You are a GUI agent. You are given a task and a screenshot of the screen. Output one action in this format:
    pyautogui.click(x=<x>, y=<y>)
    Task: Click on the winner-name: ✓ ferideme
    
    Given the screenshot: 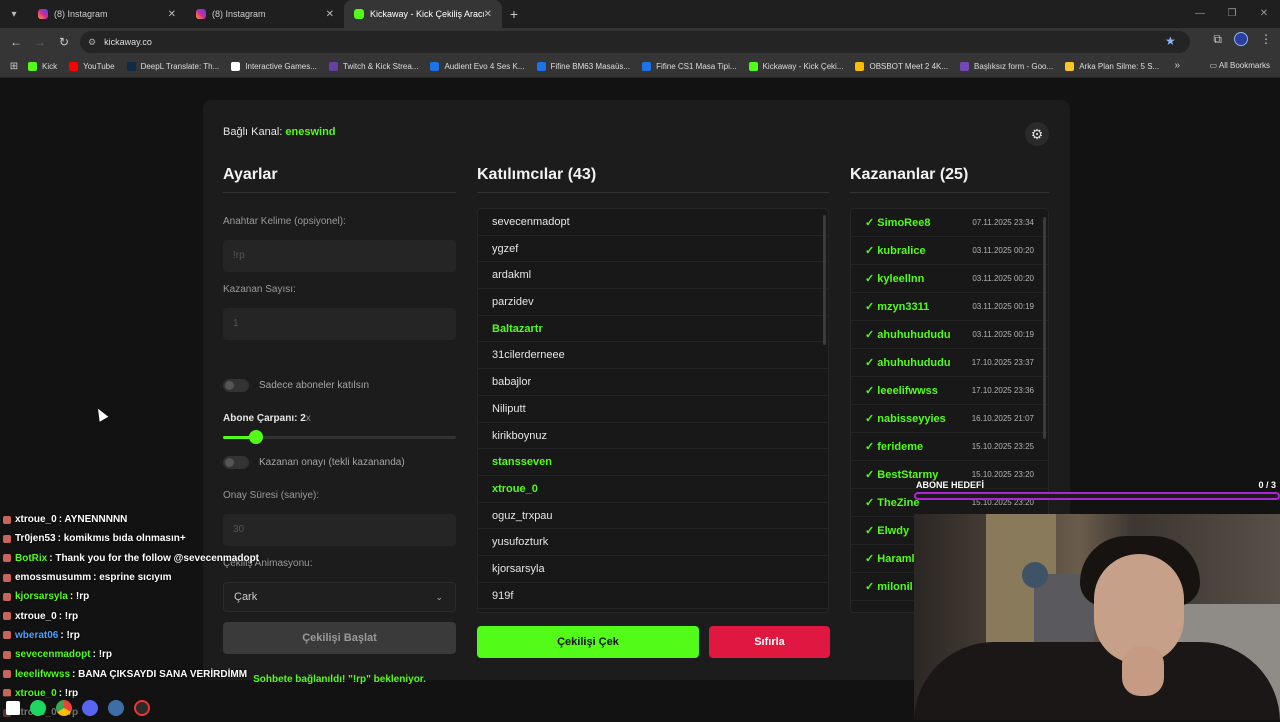 What is the action you would take?
    pyautogui.click(x=894, y=447)
    